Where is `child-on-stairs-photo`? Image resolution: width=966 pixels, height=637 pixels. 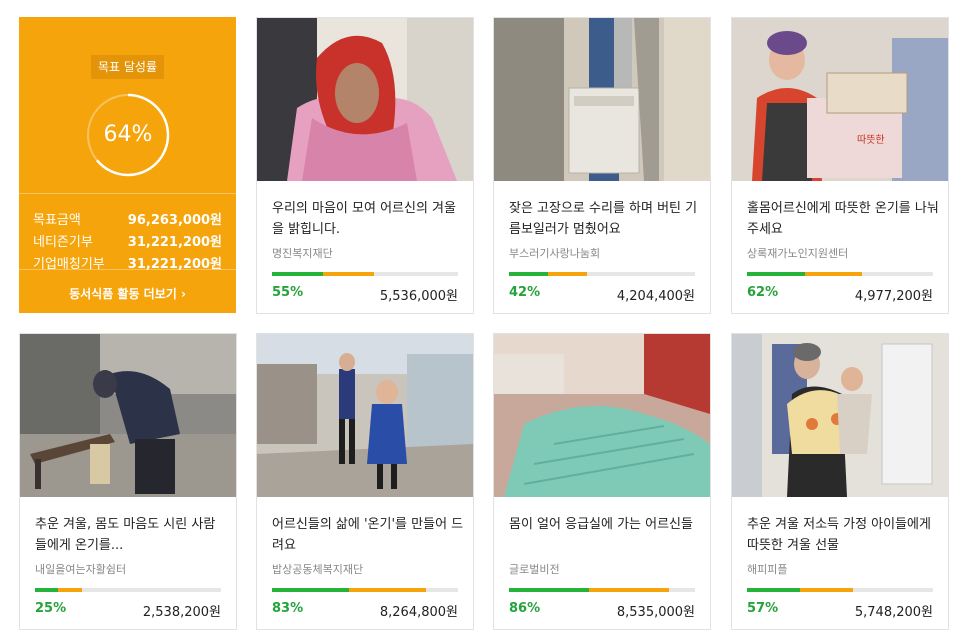 child-on-stairs-photo is located at coordinates (365, 415).